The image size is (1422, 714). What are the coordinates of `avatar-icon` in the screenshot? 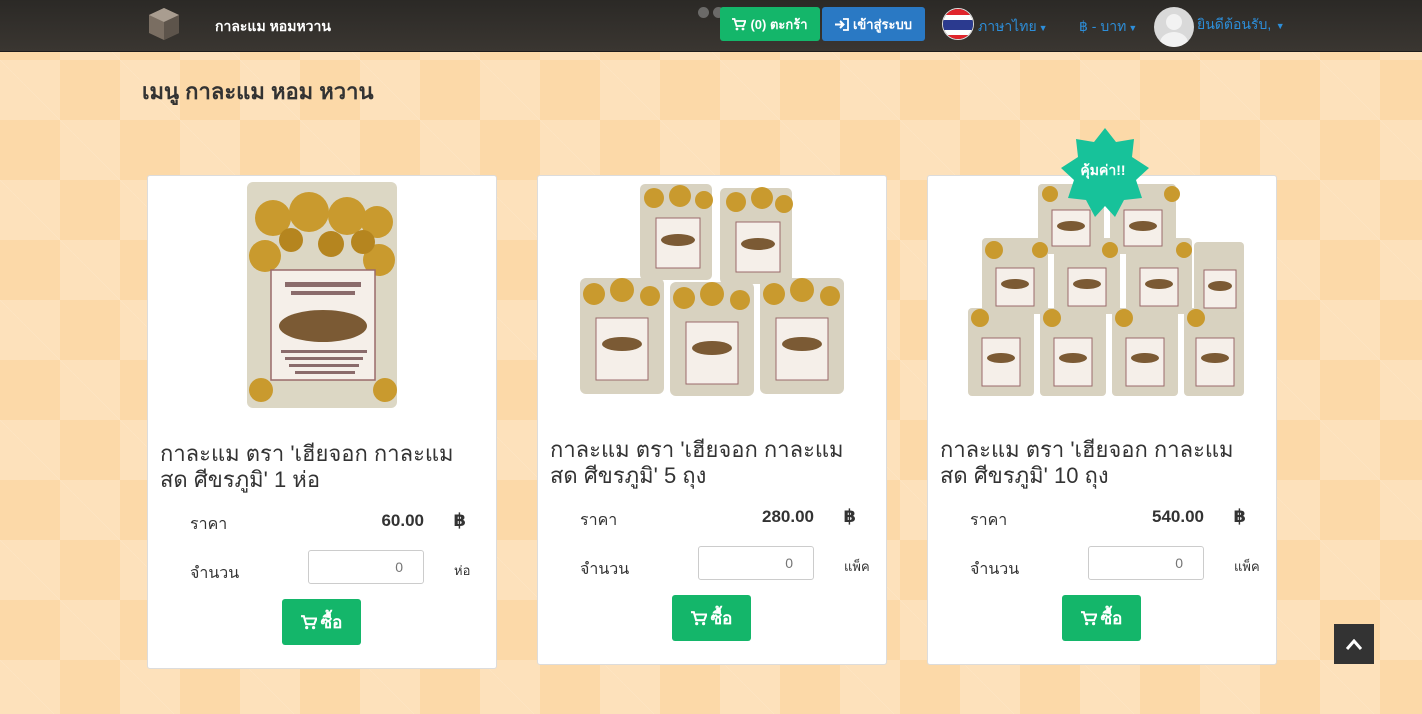 It's located at (1174, 27).